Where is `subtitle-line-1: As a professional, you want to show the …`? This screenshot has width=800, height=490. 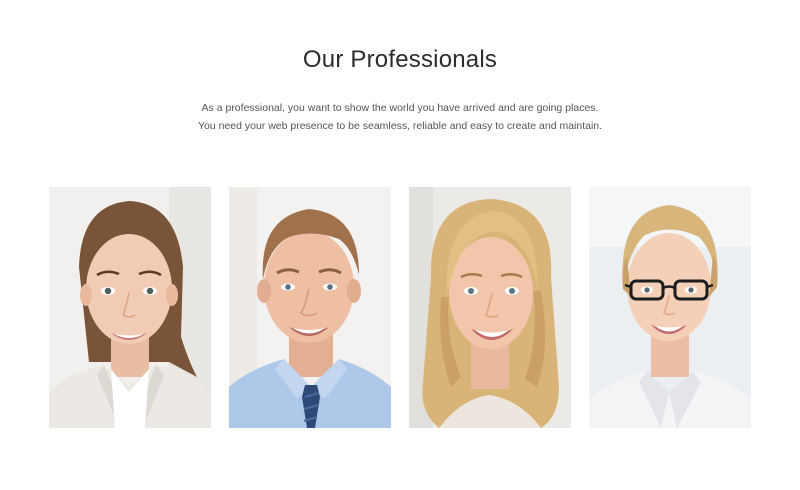
subtitle-line-1: As a professional, you want to show the … is located at coordinates (400, 108).